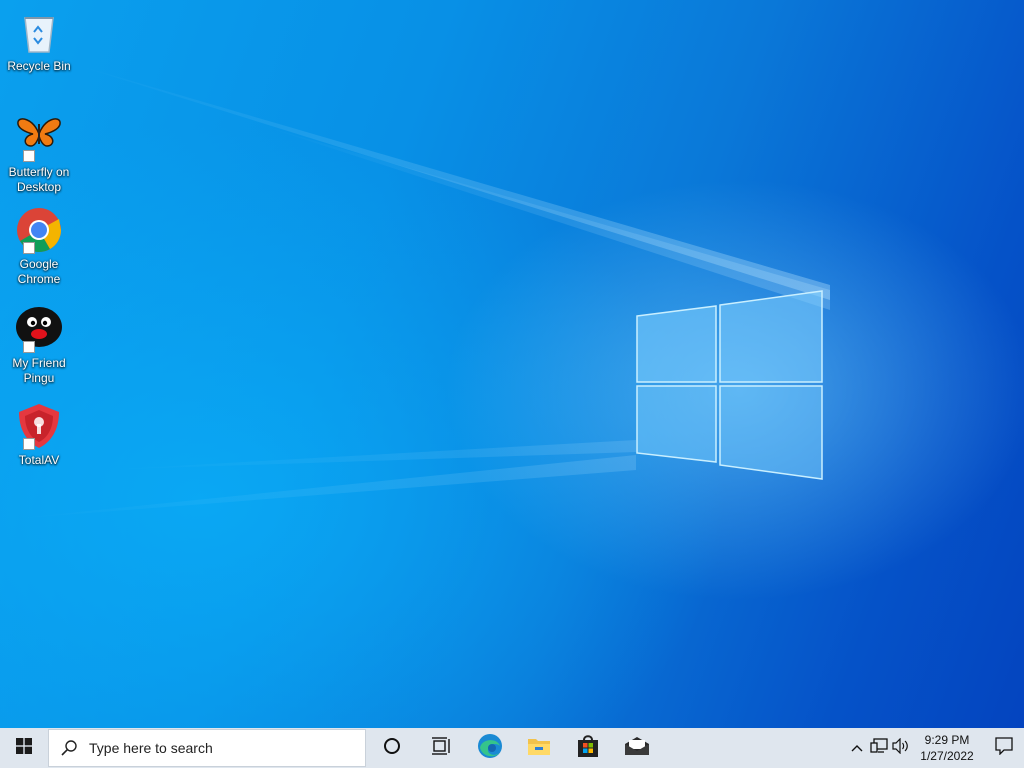 This screenshot has height=768, width=1024. I want to click on start-button, so click(24, 748).